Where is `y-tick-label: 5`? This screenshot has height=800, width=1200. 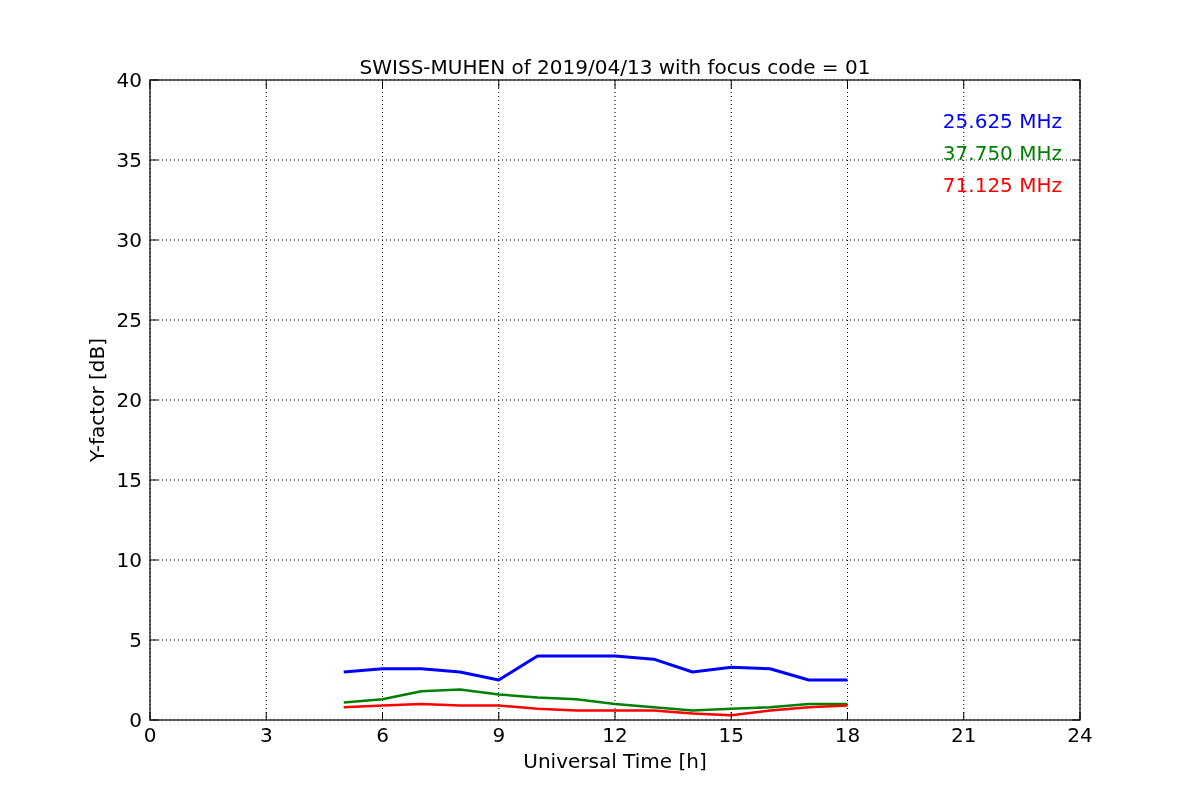
y-tick-label: 5 is located at coordinates (135, 640).